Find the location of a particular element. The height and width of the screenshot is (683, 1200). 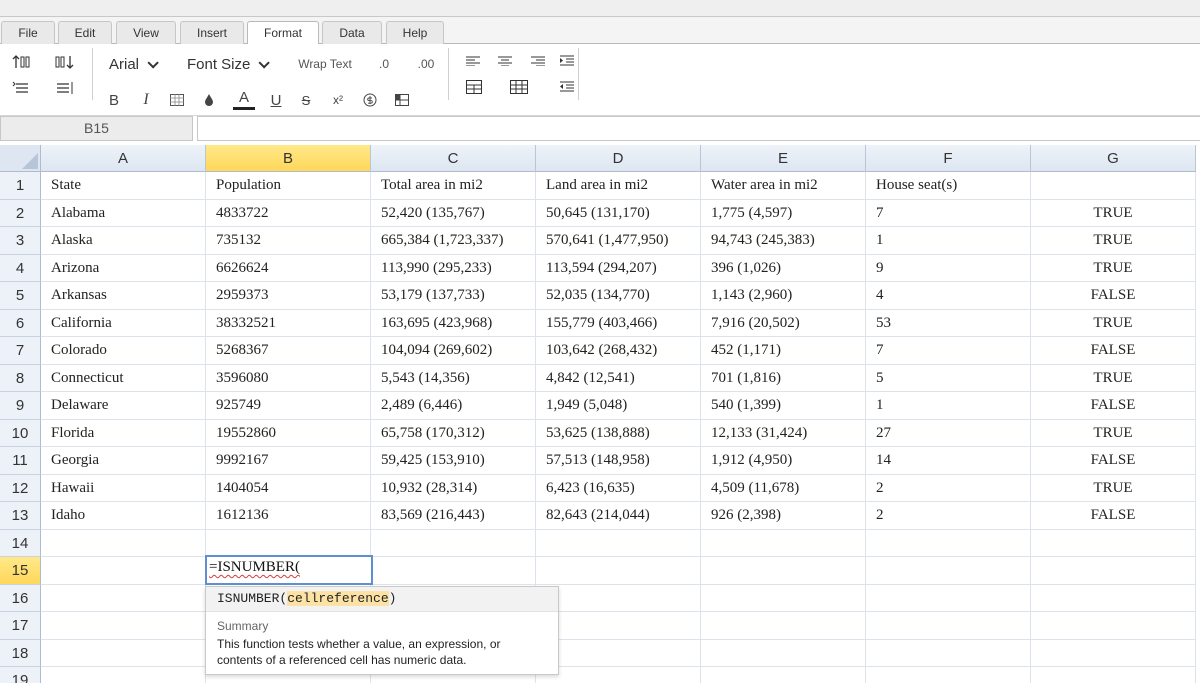

cell-f3: 1 is located at coordinates (948, 241).